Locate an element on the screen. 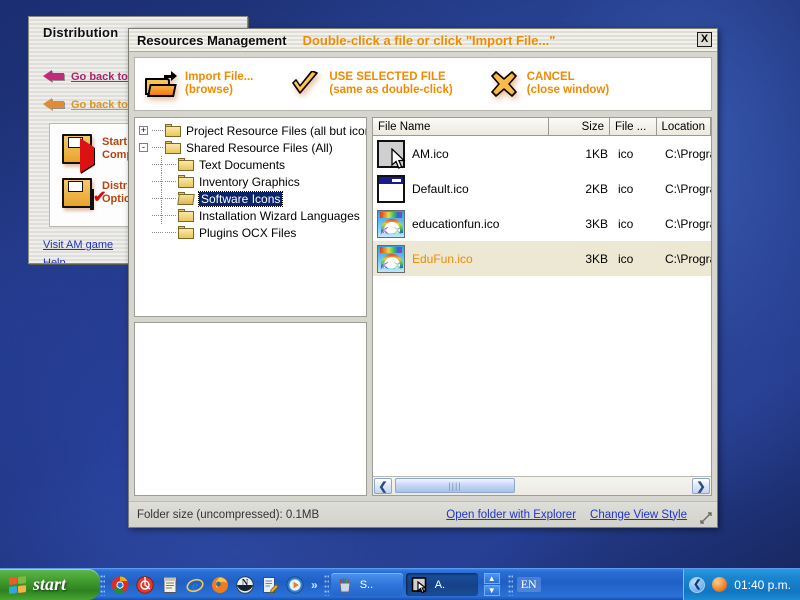 Image resolution: width=800 pixels, height=600 pixels. go-back-link-2: Go back to is located at coordinates (85, 104).